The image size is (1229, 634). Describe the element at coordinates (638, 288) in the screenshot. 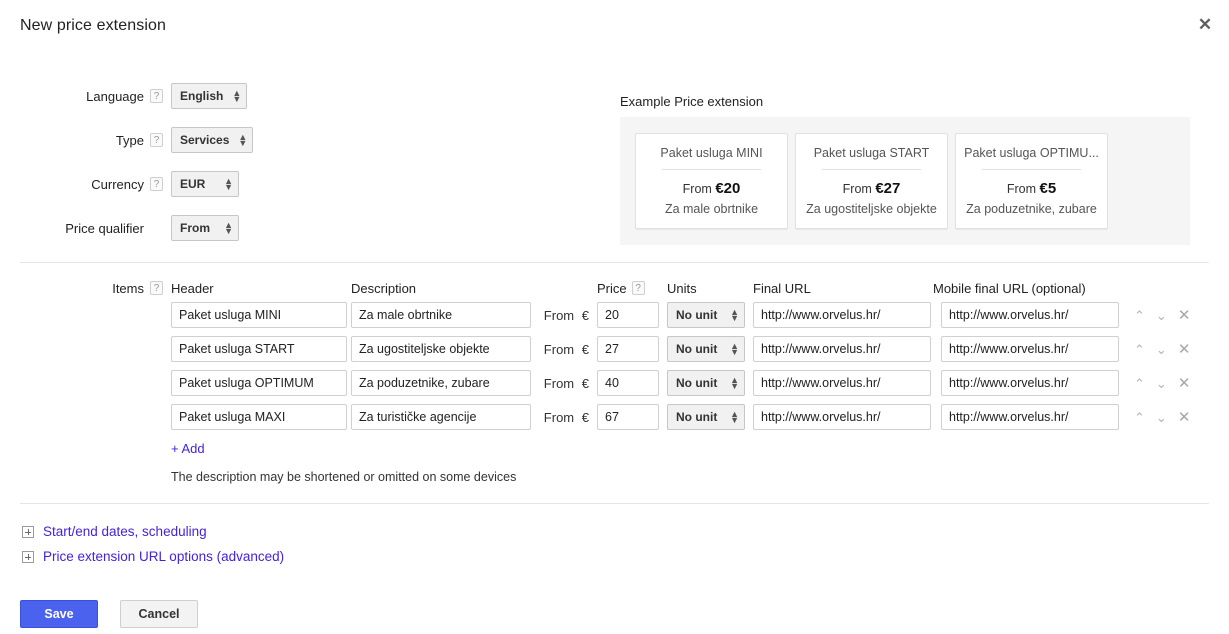

I see `help-icon-price: ?` at that location.